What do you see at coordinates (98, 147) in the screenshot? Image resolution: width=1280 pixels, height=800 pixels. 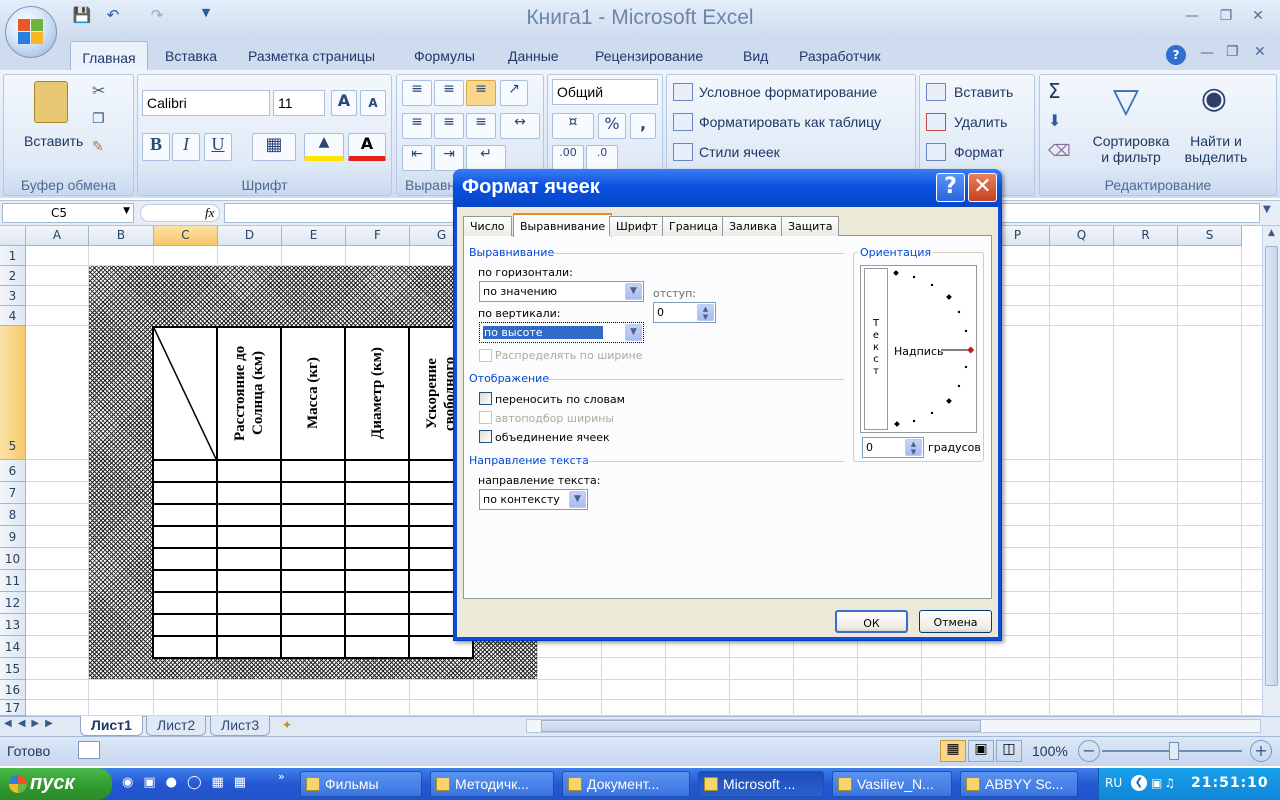 I see `format-painter-icon: ✎` at bounding box center [98, 147].